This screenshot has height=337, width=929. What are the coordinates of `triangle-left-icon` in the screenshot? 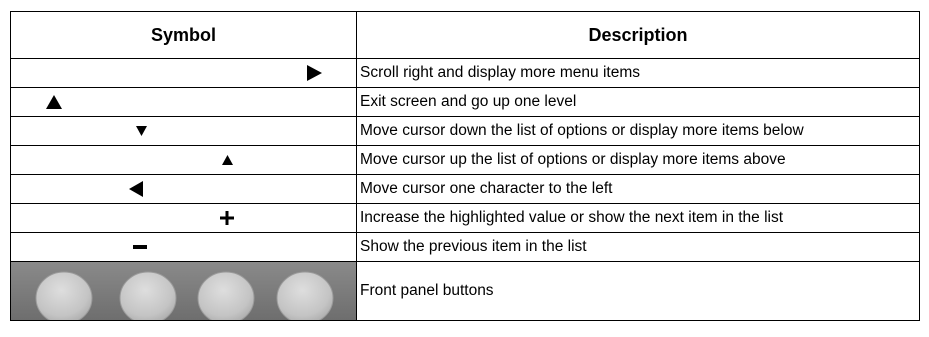 It's located at (136, 189).